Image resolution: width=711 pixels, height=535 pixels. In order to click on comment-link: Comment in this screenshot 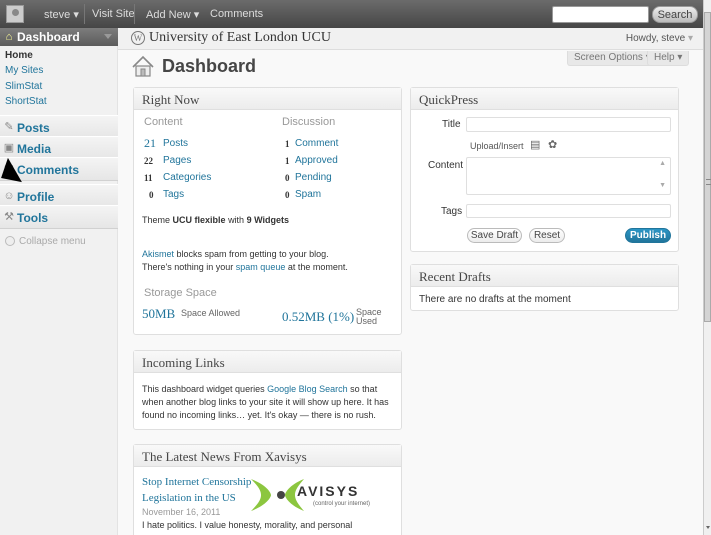, I will do `click(316, 143)`.